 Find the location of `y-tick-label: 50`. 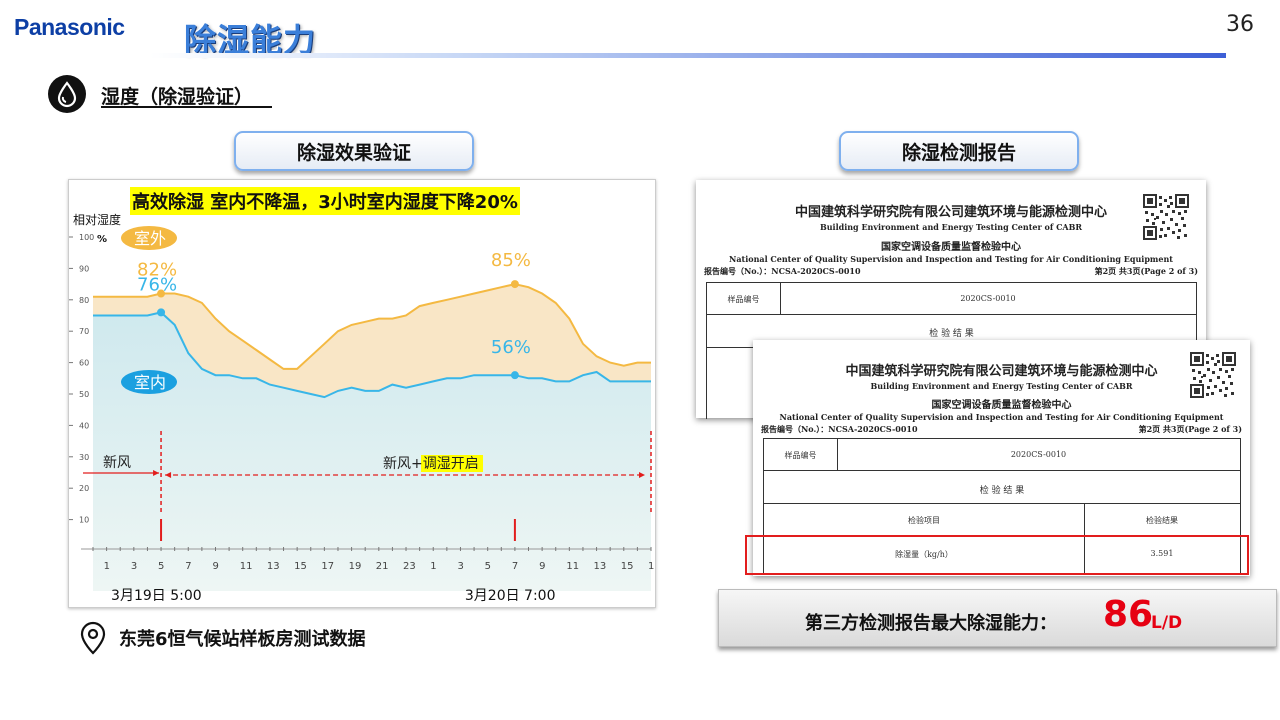

y-tick-label: 50 is located at coordinates (84, 394).